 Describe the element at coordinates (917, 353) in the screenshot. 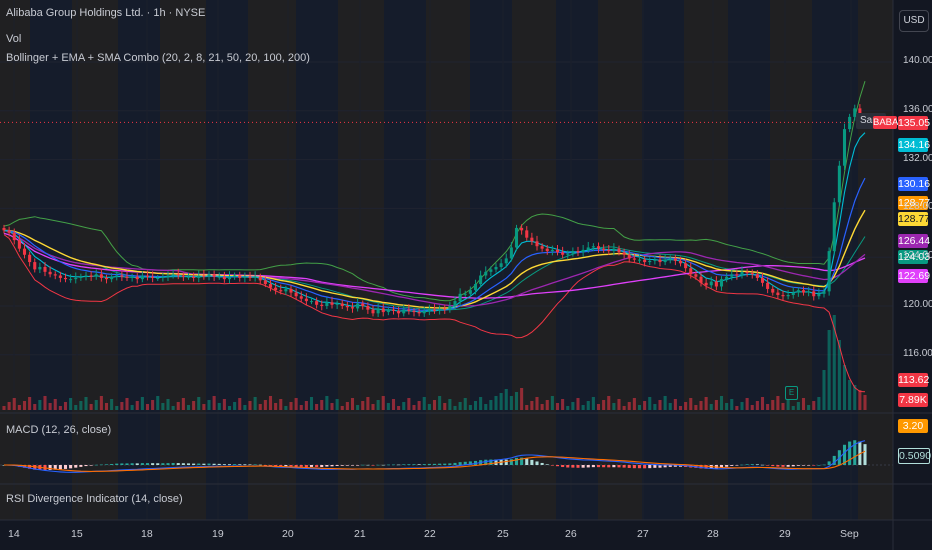

I see `price-tick: 116.00` at that location.